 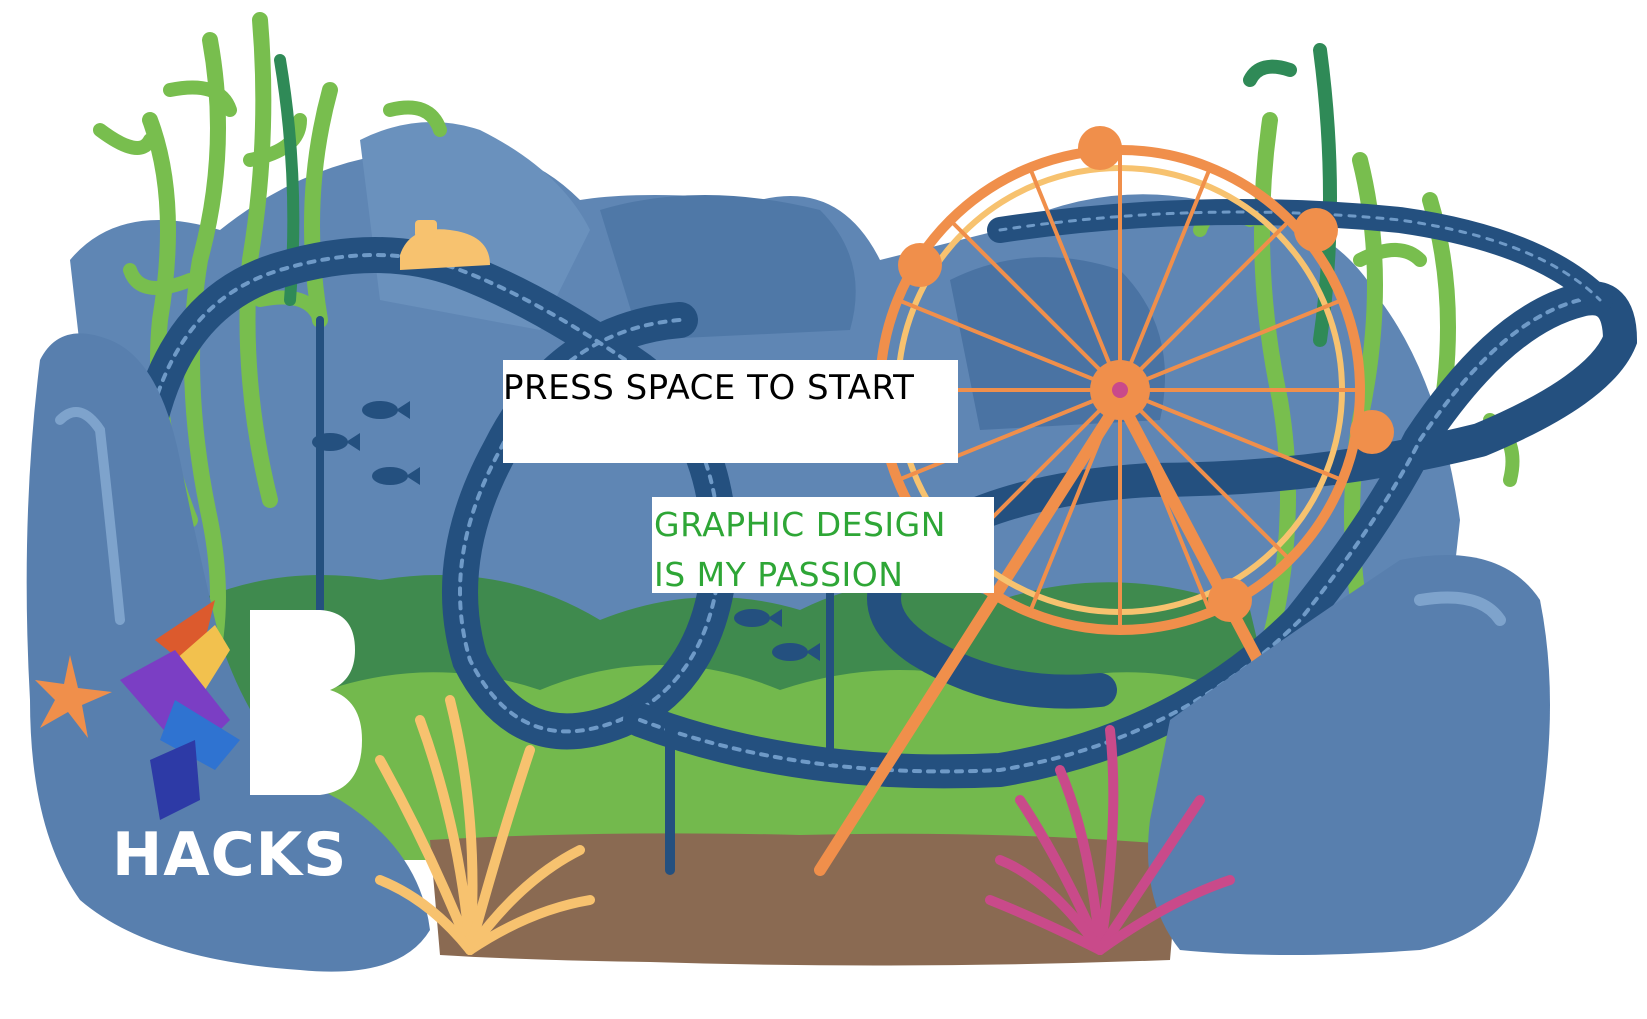 What do you see at coordinates (823, 545) in the screenshot?
I see `tagline-box: GRAPHIC DESIGN IS MY PASSION` at bounding box center [823, 545].